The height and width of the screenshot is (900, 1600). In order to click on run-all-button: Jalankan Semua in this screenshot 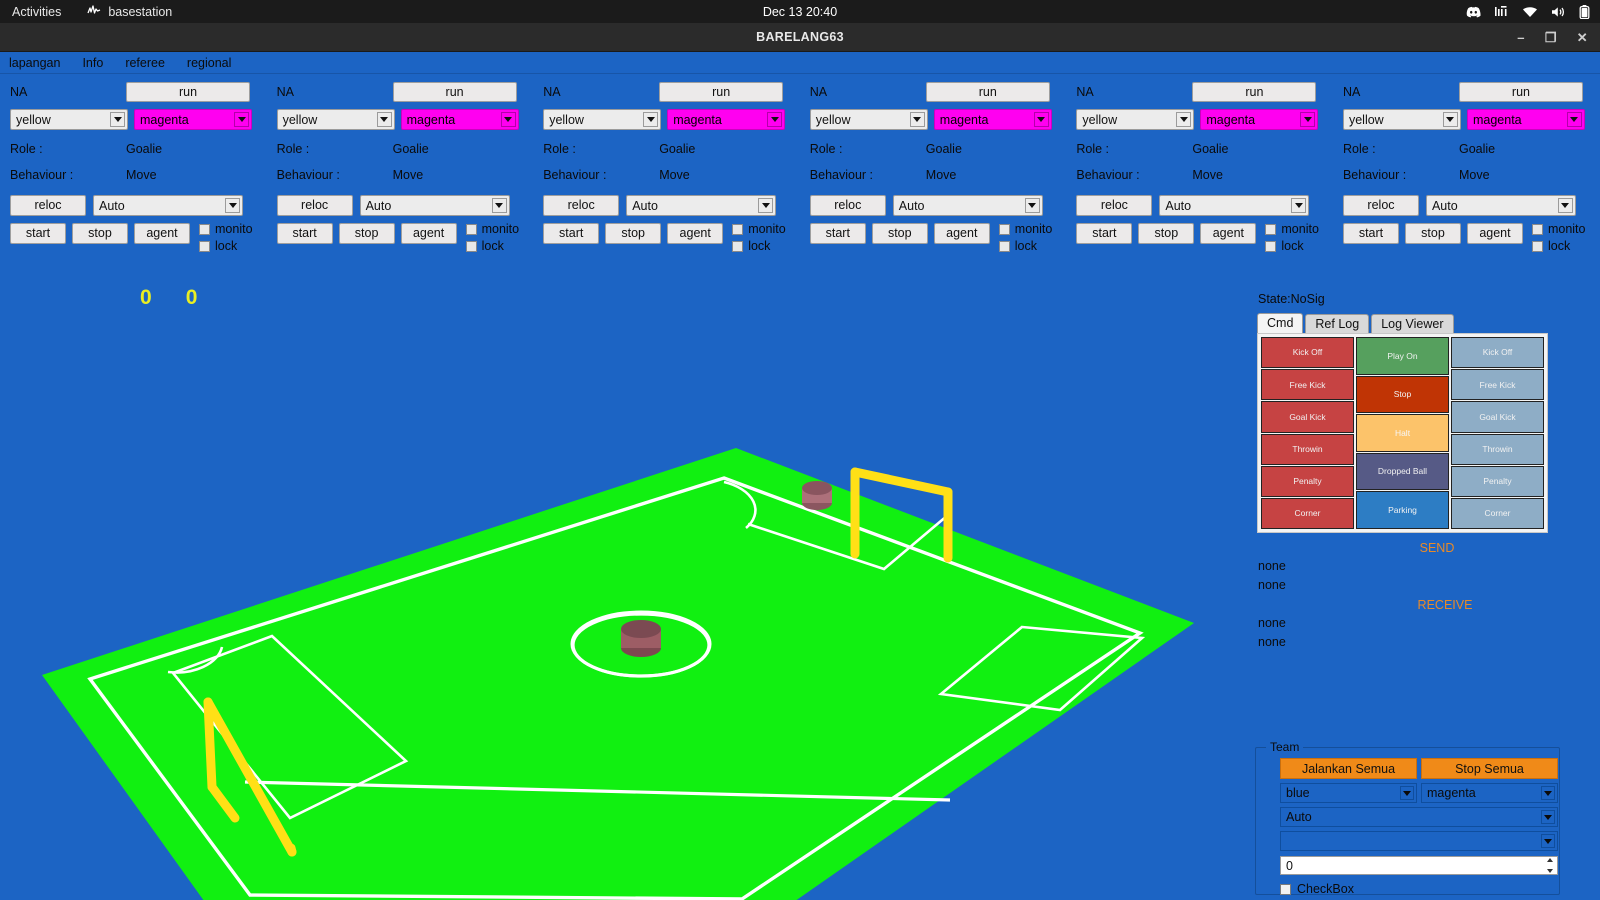, I will do `click(1348, 768)`.